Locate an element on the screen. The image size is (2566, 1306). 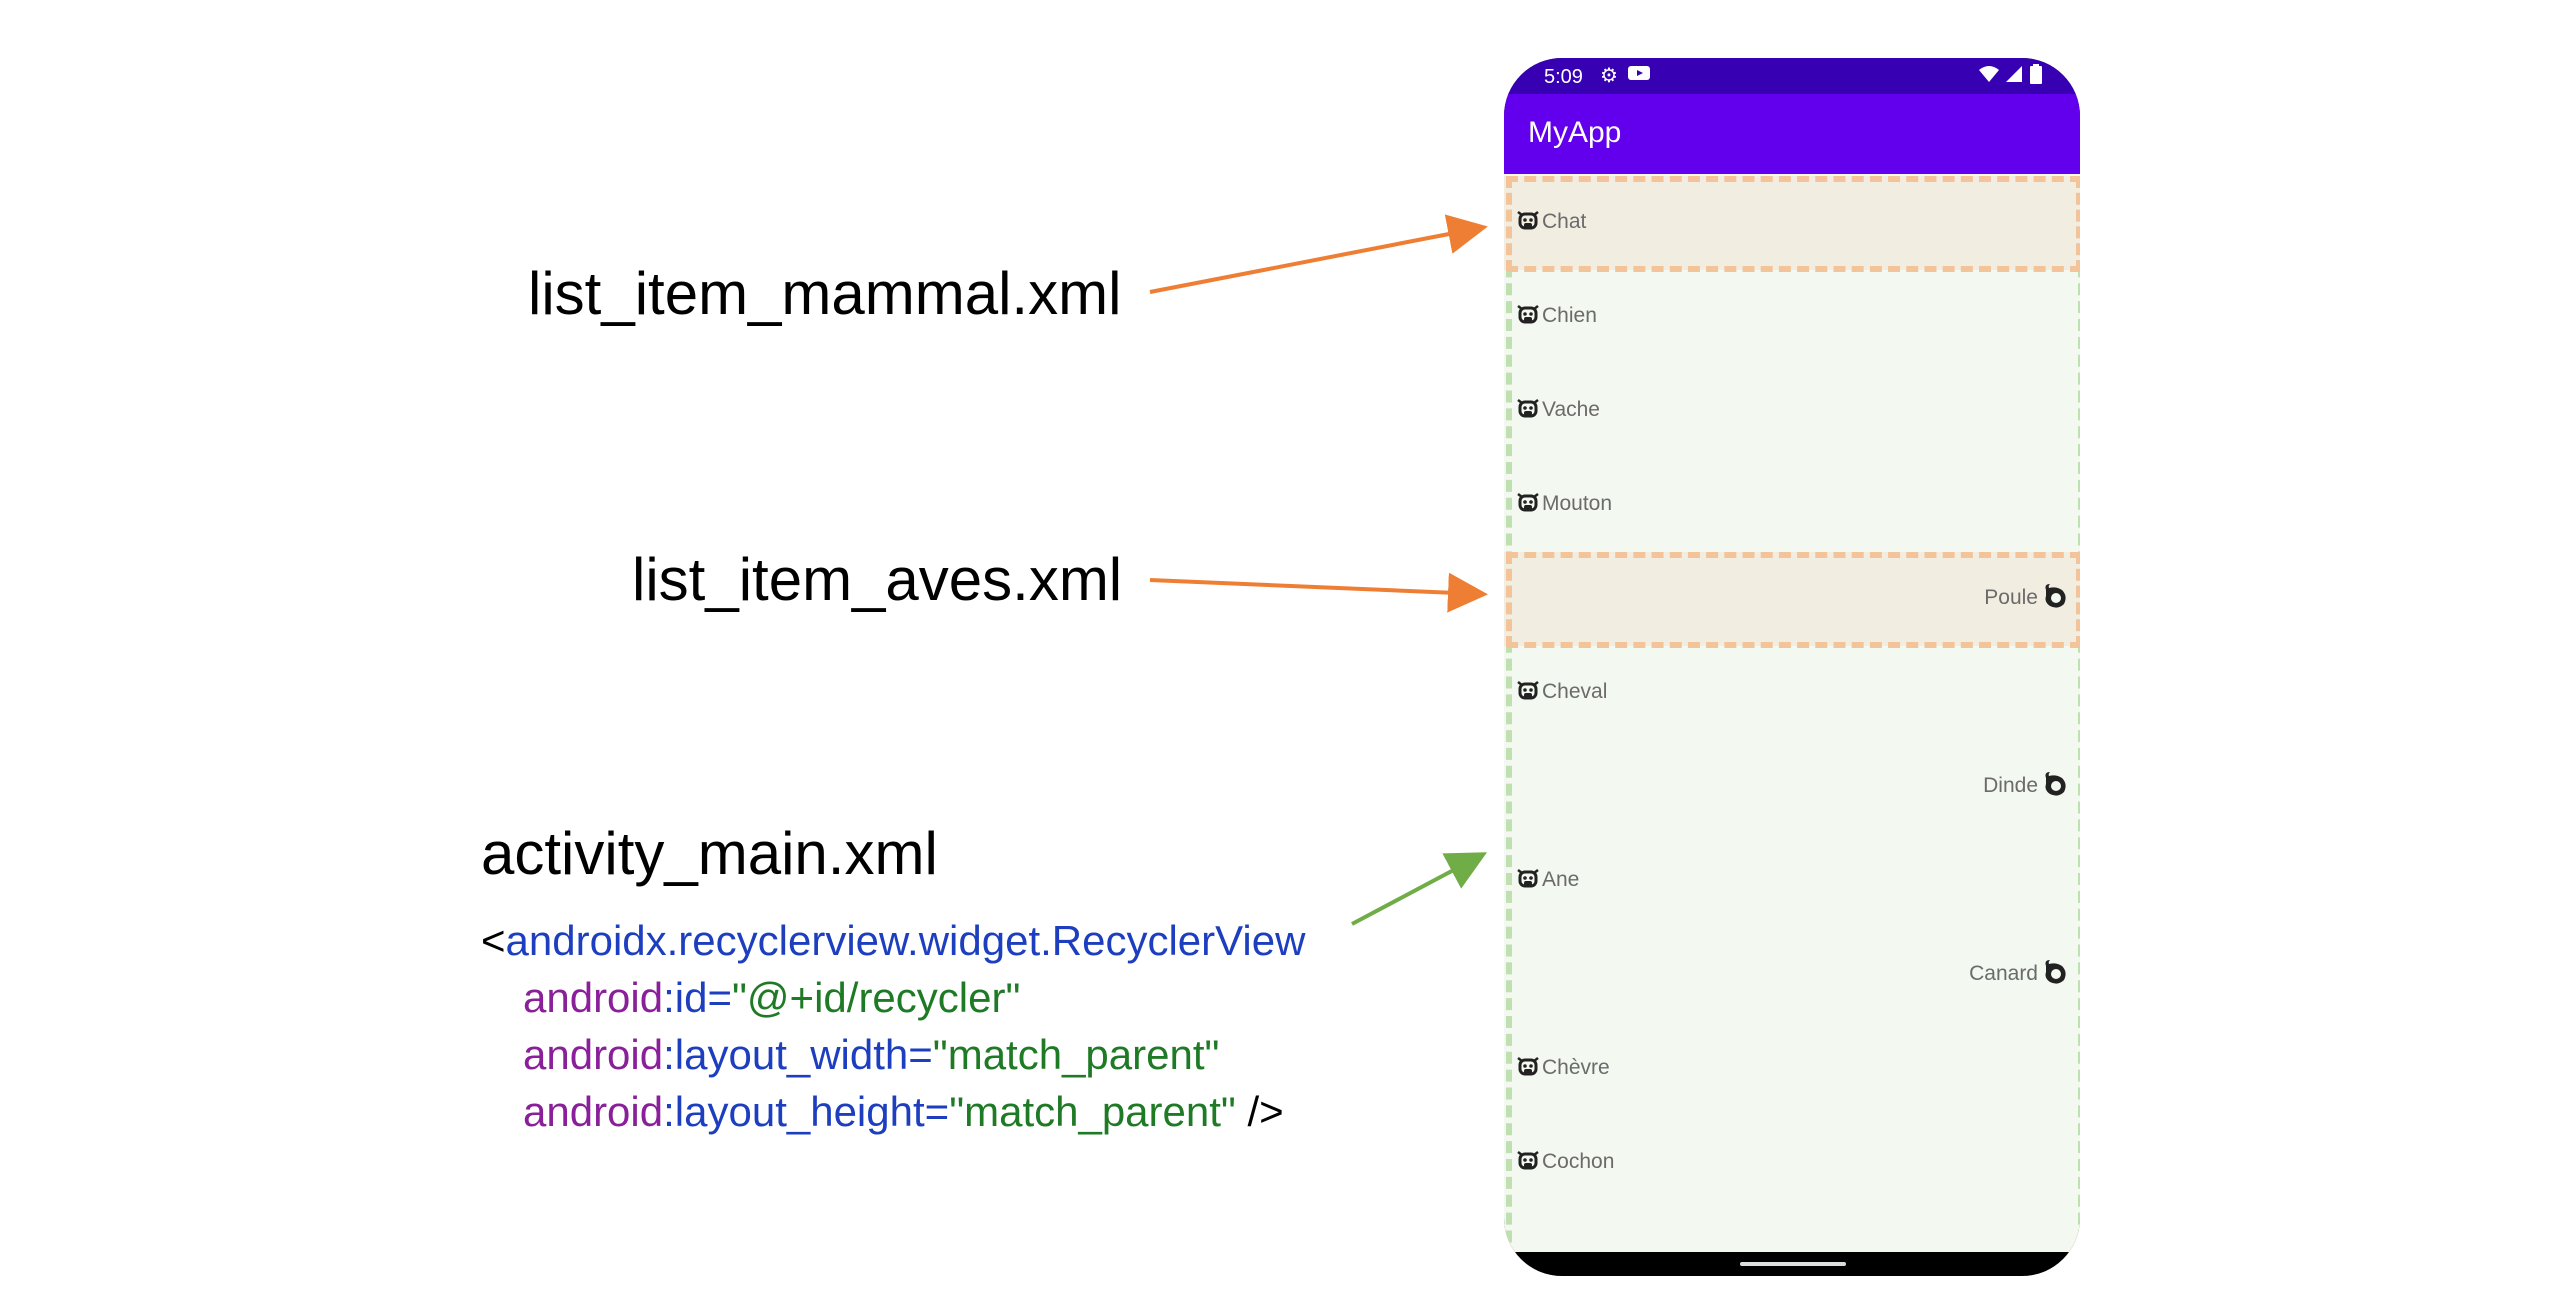
list-item-mammal: Chèvre is located at coordinates (1792, 1069).